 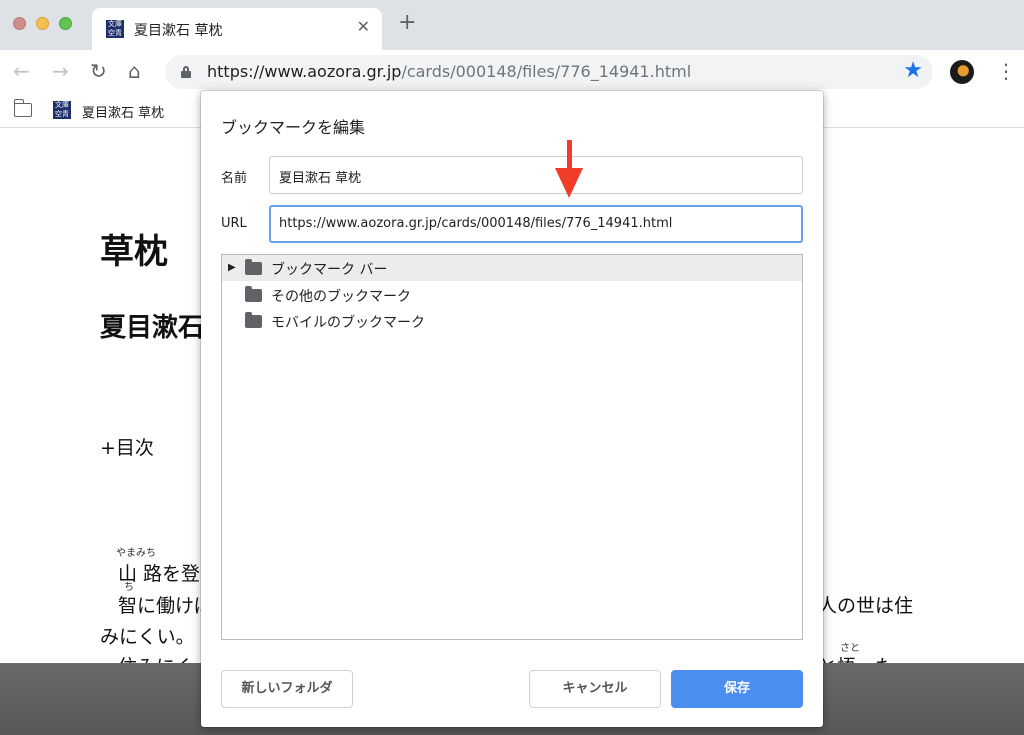 I want to click on tab-active: 文庫 空青 夏目漱石 草枕 ✕, so click(x=237, y=29).